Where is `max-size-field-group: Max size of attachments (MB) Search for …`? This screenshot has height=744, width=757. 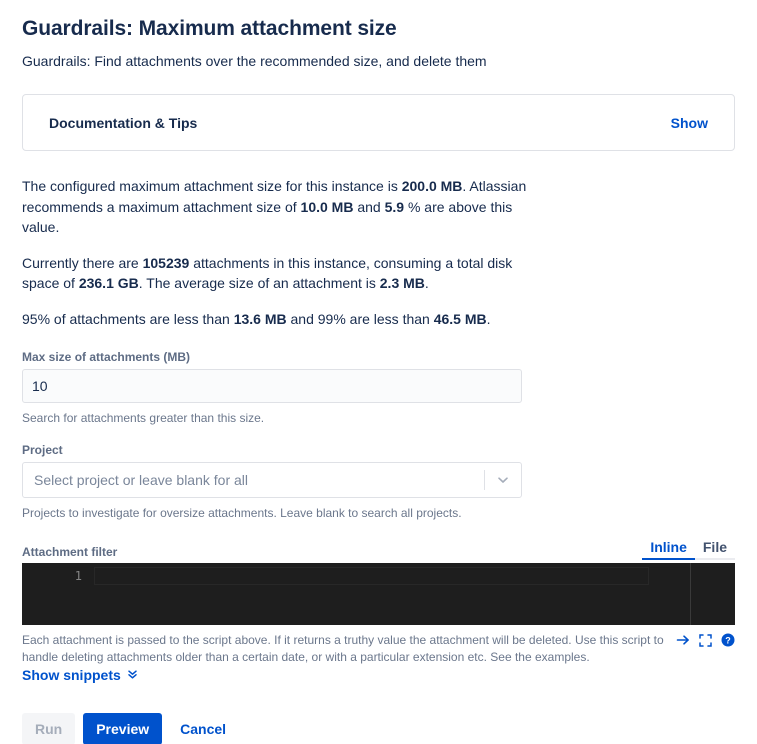 max-size-field-group: Max size of attachments (MB) Search for … is located at coordinates (378, 388).